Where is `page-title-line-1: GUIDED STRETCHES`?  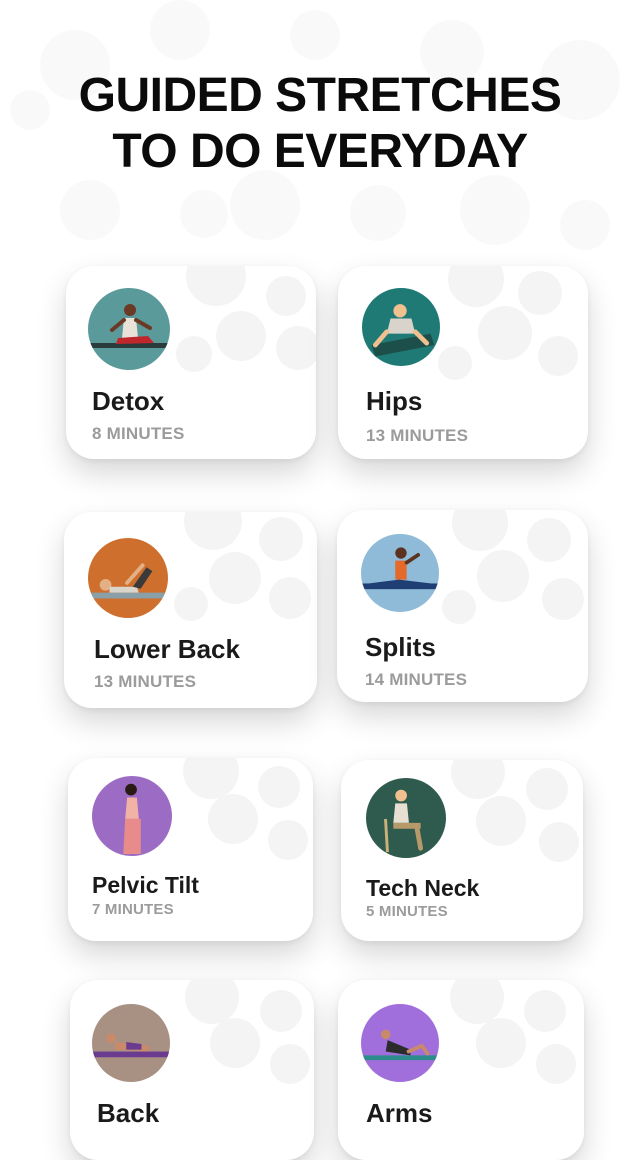
page-title-line-1: GUIDED STRETCHES is located at coordinates (320, 95).